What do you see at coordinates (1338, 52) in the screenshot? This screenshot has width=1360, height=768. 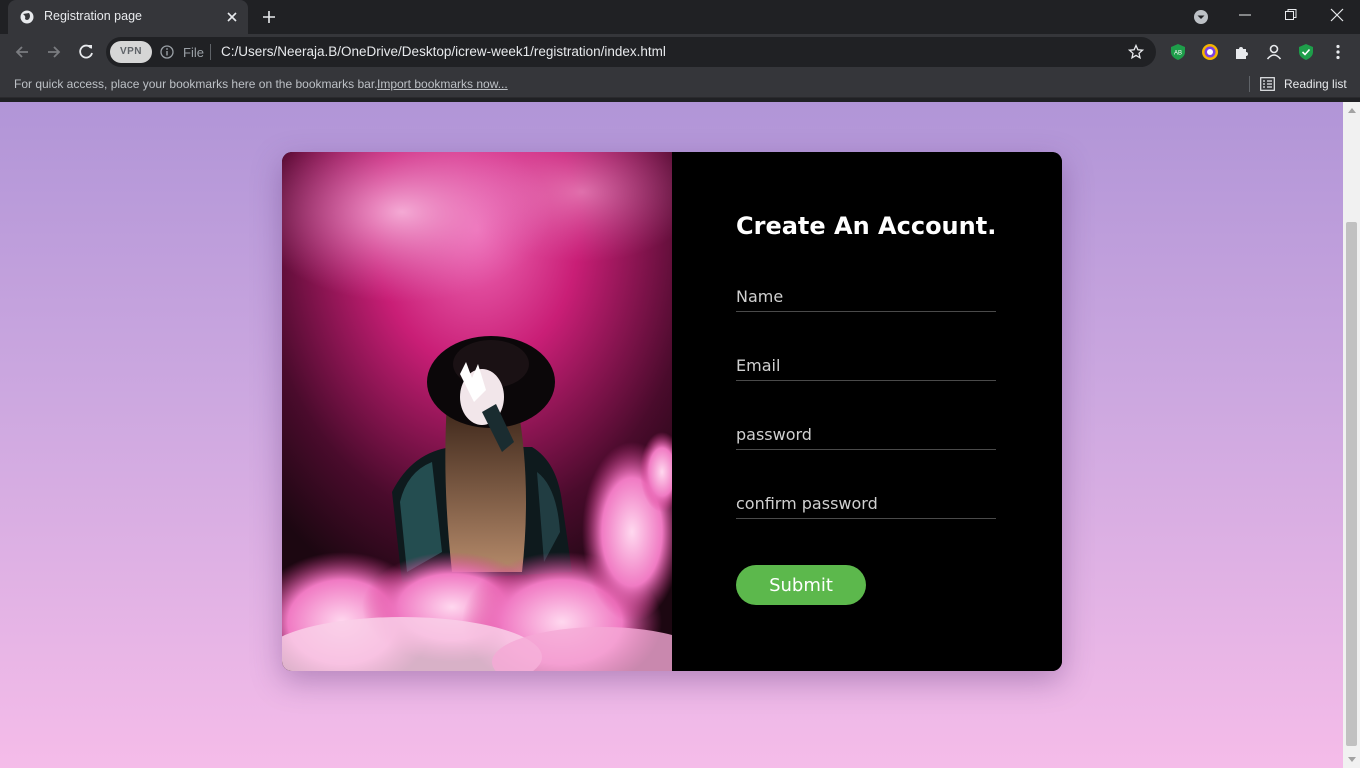 I see `menu-kebab-icon` at bounding box center [1338, 52].